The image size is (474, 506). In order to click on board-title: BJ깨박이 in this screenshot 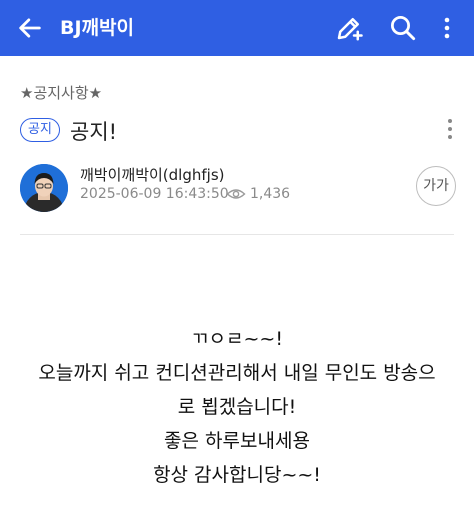, I will do `click(97, 28)`.